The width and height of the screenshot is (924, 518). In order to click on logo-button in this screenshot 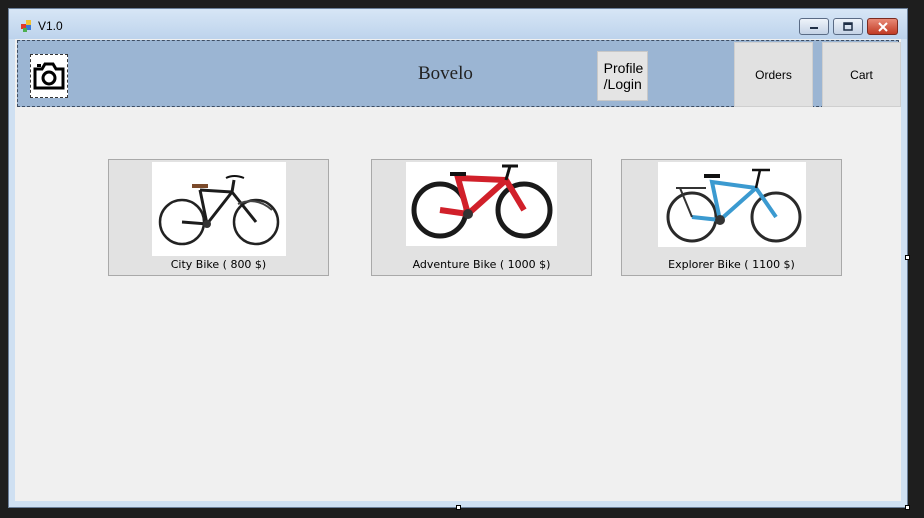, I will do `click(49, 76)`.